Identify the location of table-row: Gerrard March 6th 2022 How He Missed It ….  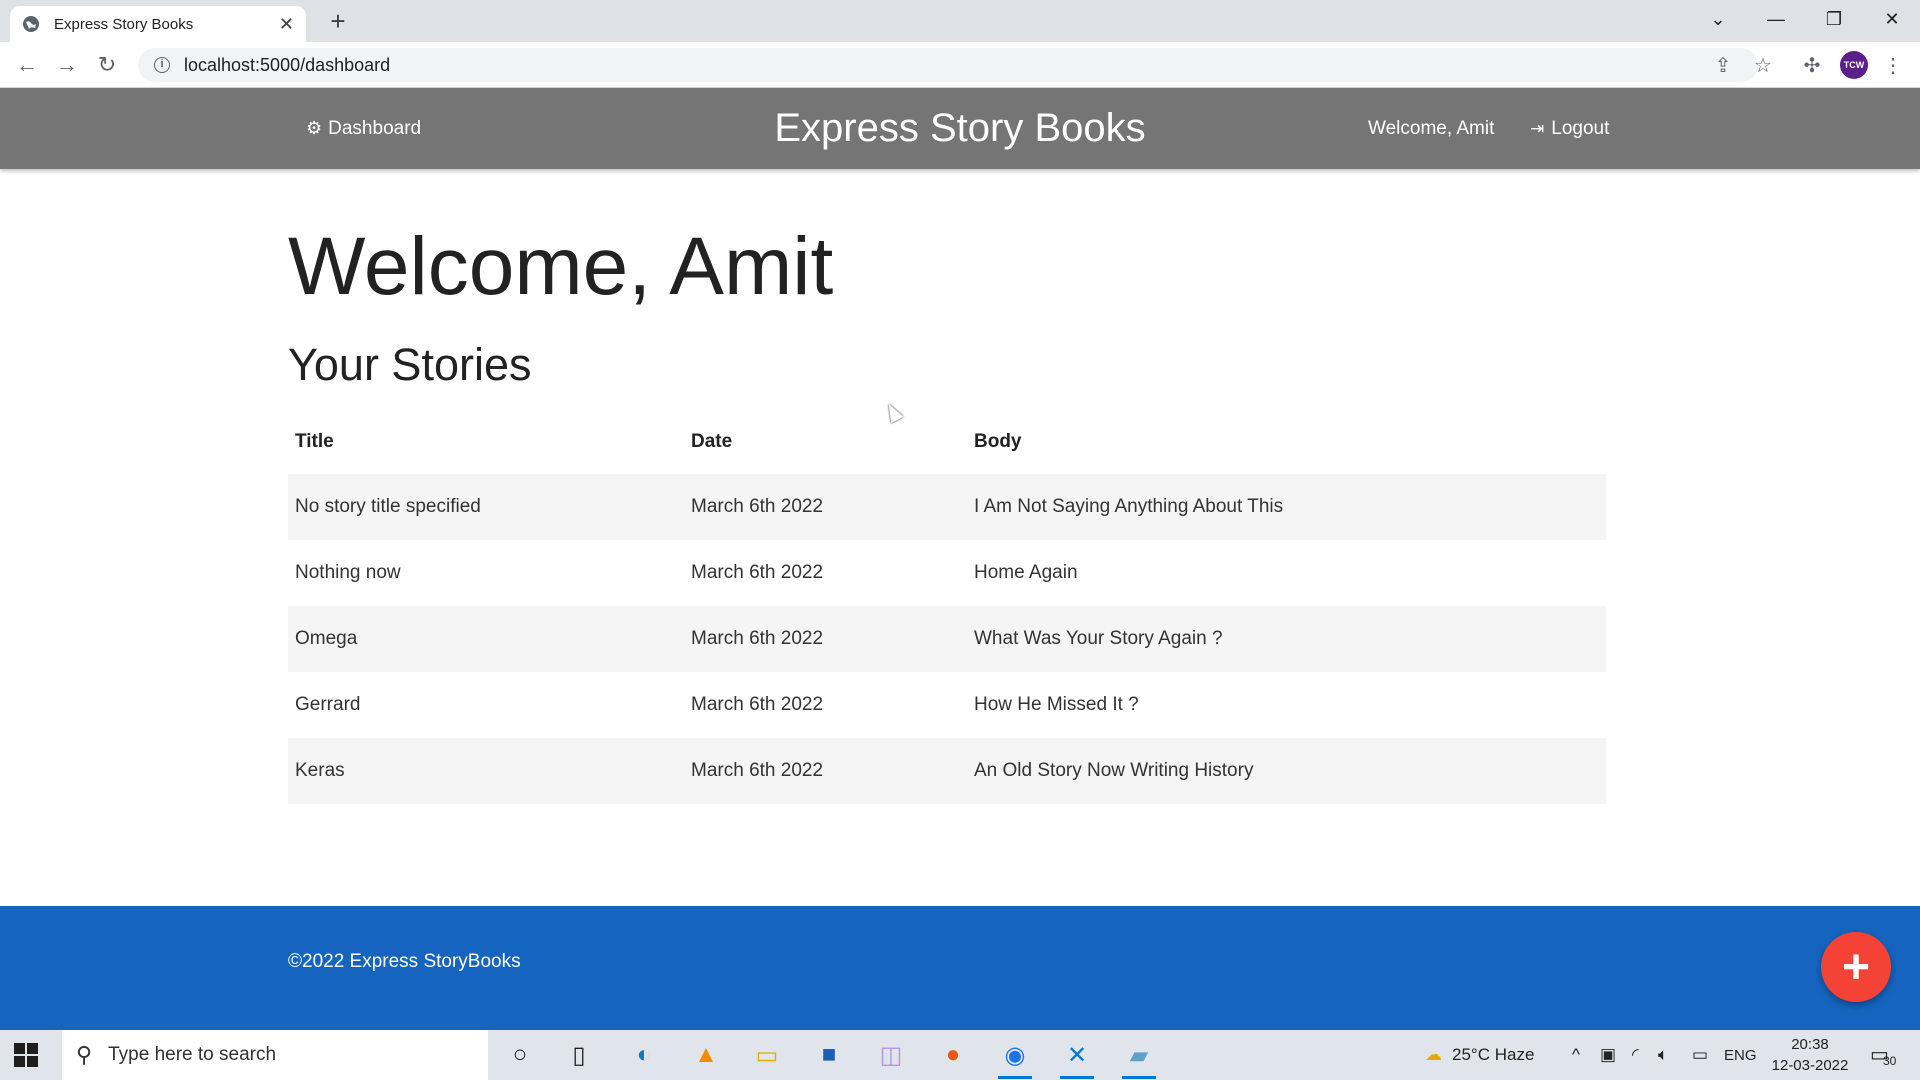
(947, 705).